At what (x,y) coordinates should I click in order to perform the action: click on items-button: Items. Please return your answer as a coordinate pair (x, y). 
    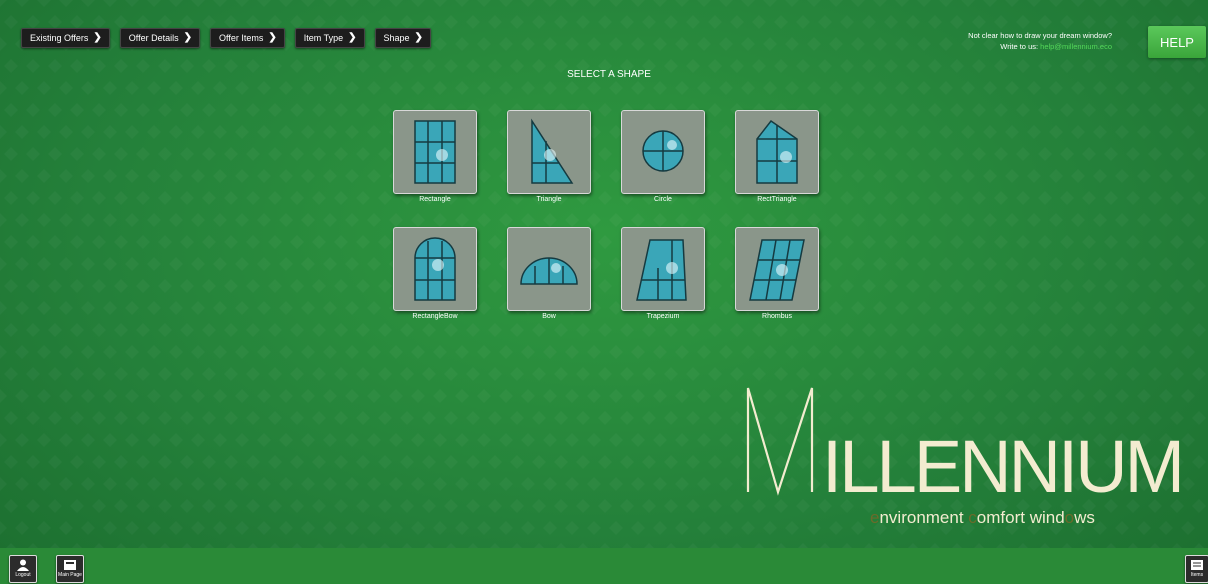
    Looking at the image, I should click on (1196, 569).